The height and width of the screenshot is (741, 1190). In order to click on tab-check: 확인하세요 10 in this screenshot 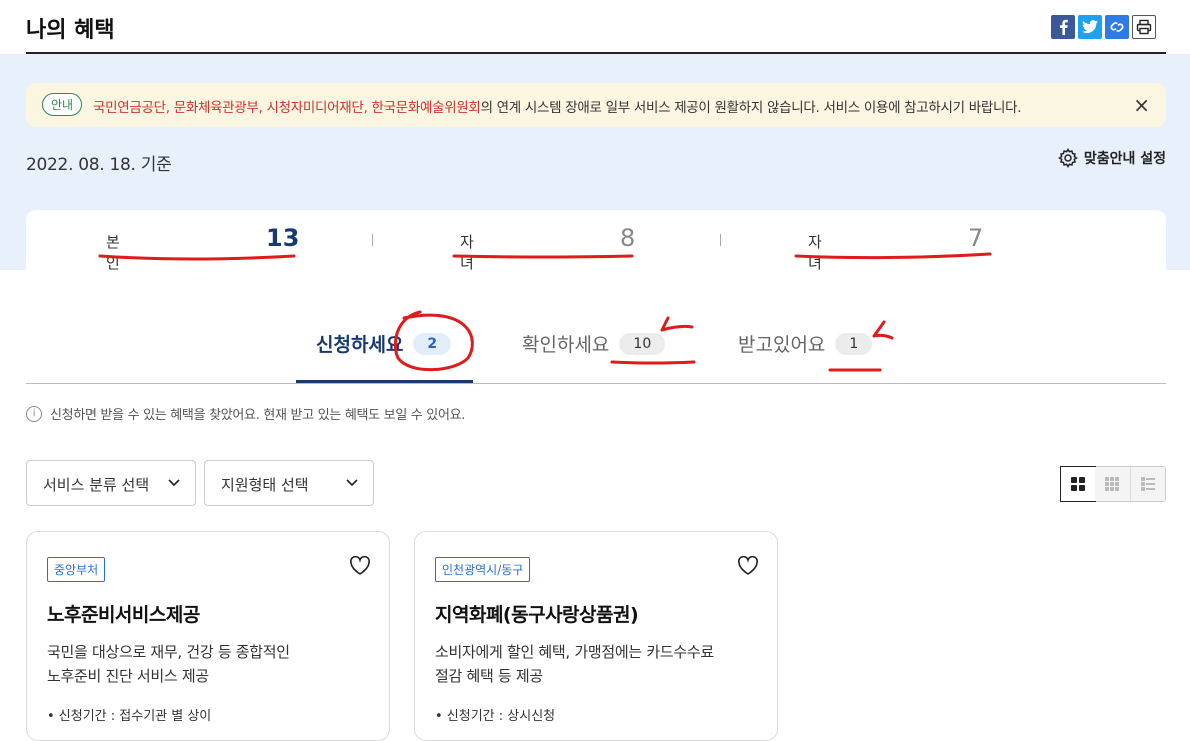, I will do `click(594, 343)`.